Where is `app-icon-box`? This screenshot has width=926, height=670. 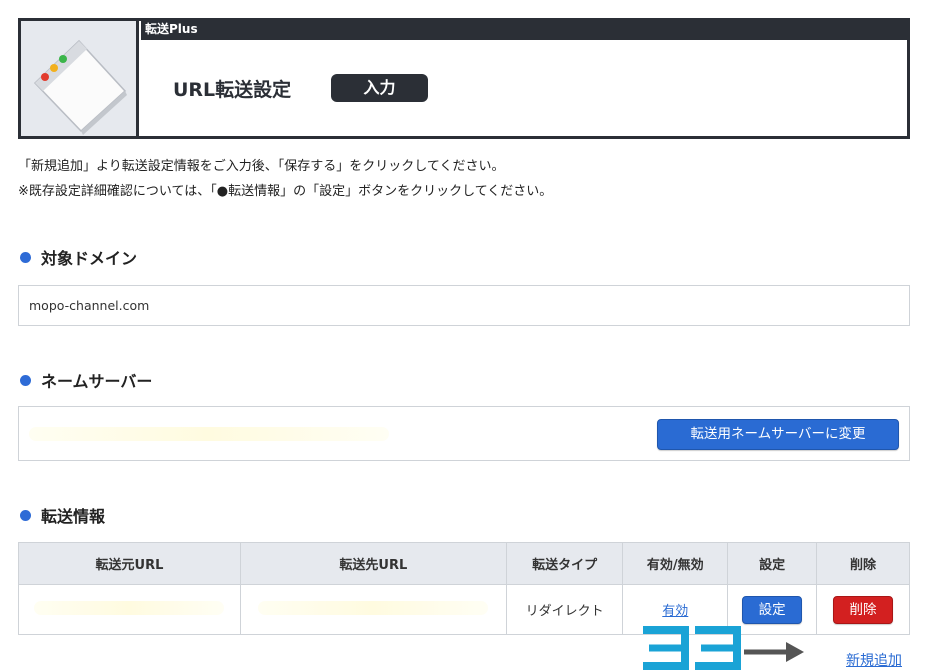
app-icon-box is located at coordinates (80, 78).